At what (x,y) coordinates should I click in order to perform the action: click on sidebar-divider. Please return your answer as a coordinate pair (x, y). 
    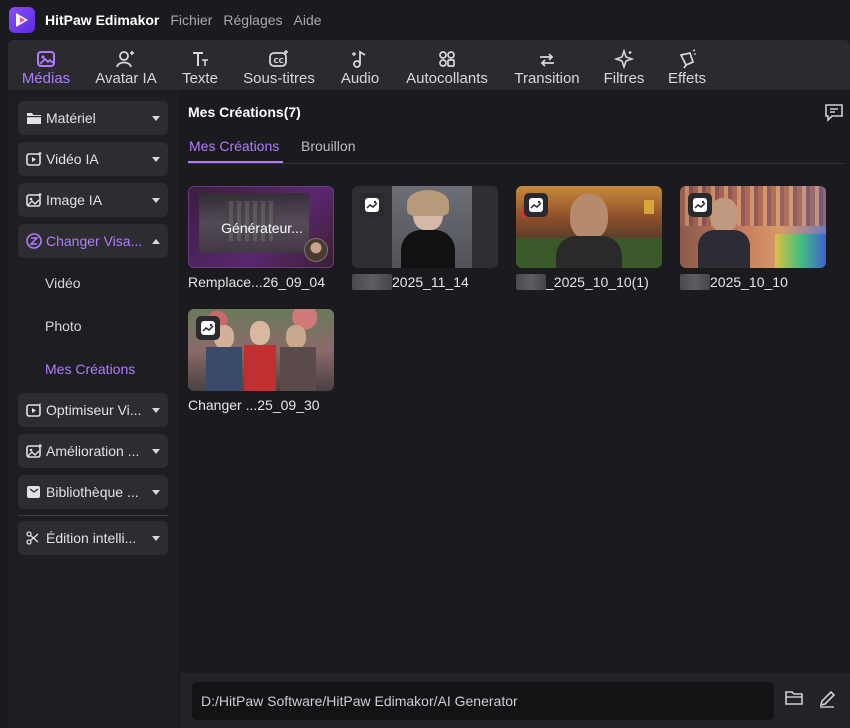
    Looking at the image, I should click on (93, 515).